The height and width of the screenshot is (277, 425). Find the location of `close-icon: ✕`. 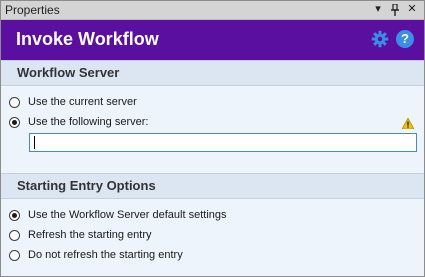

close-icon: ✕ is located at coordinates (412, 9).